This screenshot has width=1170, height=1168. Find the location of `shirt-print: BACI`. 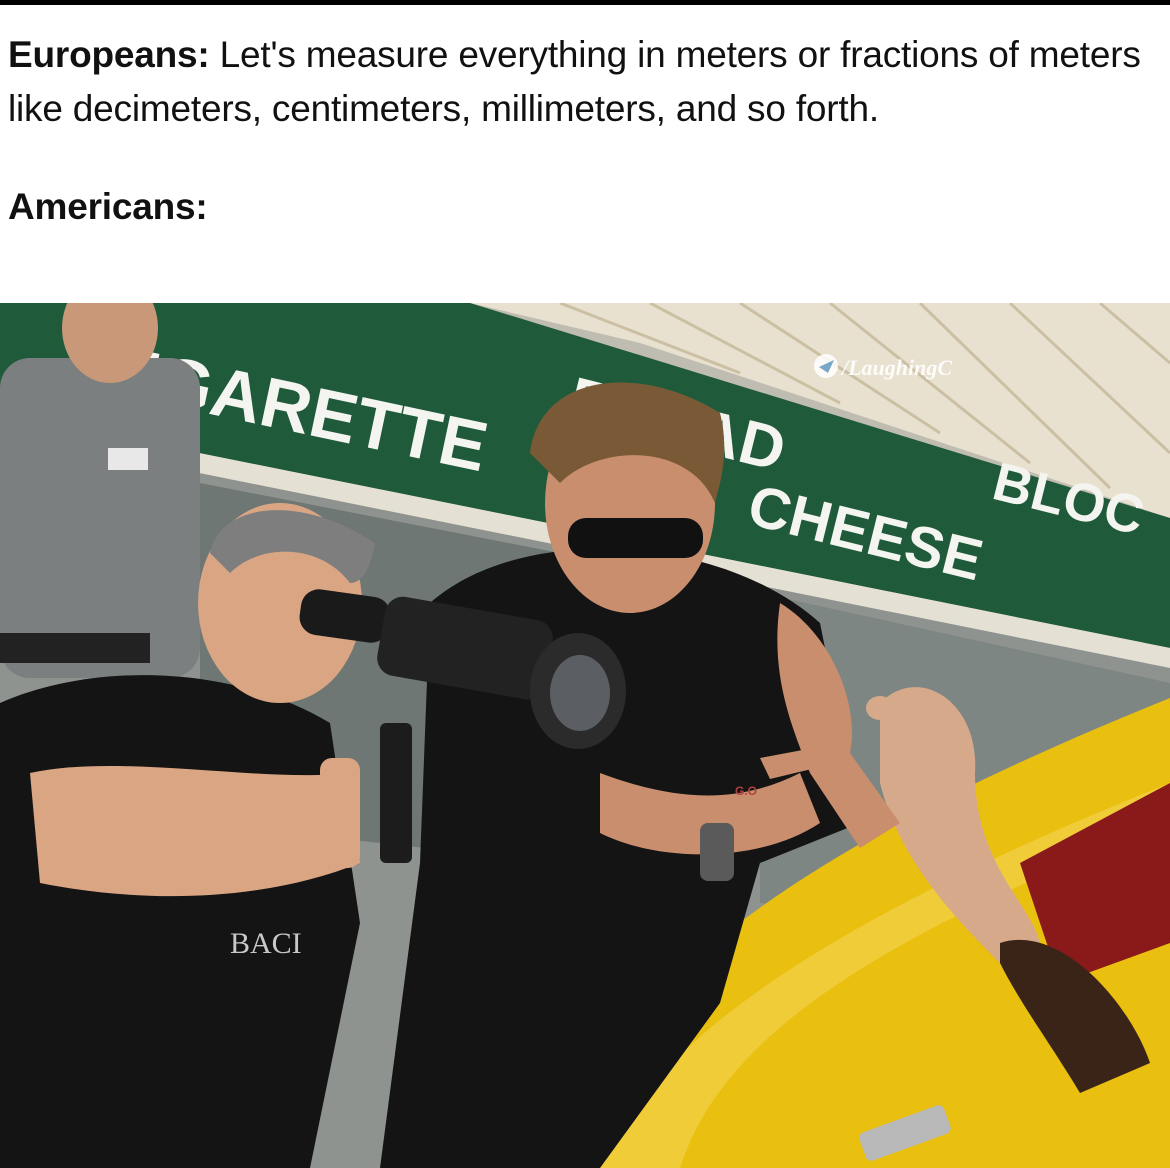

shirt-print: BACI is located at coordinates (266, 943).